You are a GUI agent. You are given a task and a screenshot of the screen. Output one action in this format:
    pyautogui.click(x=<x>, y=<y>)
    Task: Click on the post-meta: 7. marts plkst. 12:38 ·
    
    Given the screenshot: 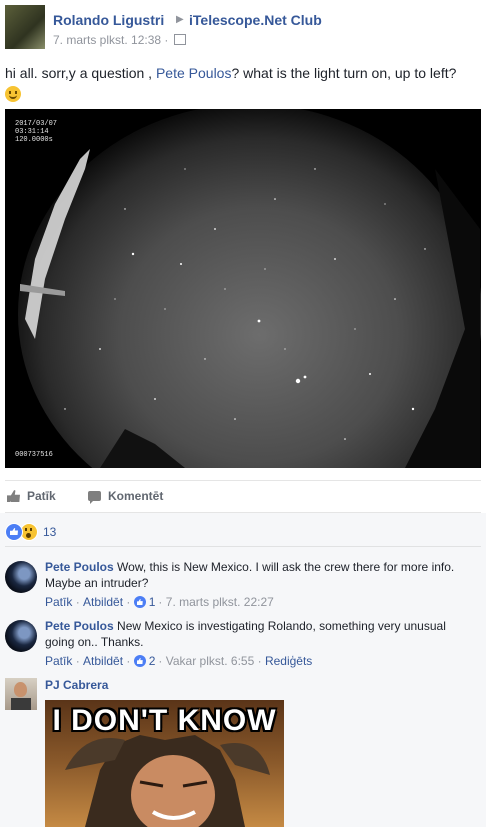 What is the action you would take?
    pyautogui.click(x=119, y=40)
    